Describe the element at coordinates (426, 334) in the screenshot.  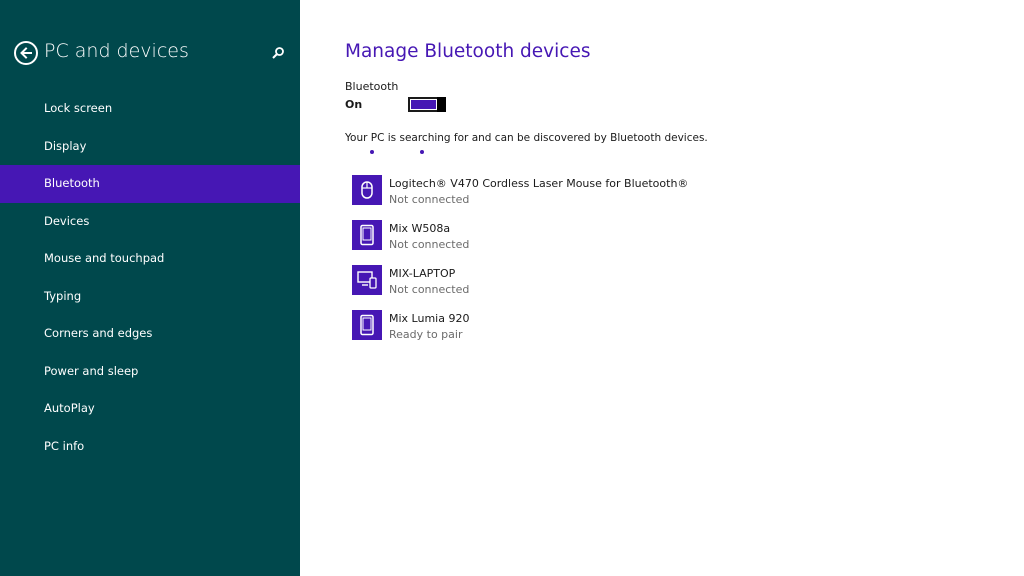
I see `device-status: Ready to pair` at that location.